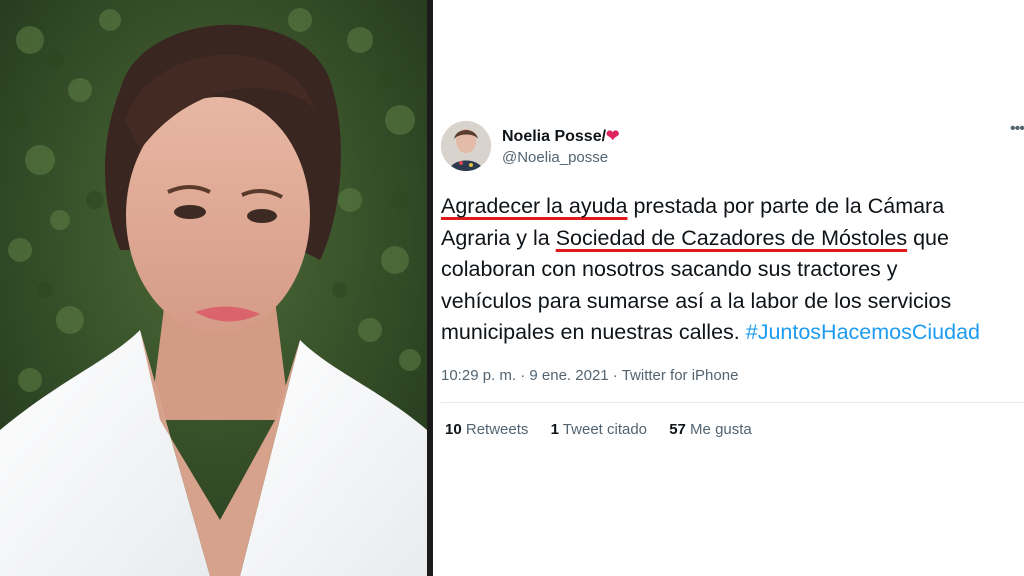  I want to click on quotes-stat: 1 Tweet citado, so click(599, 429).